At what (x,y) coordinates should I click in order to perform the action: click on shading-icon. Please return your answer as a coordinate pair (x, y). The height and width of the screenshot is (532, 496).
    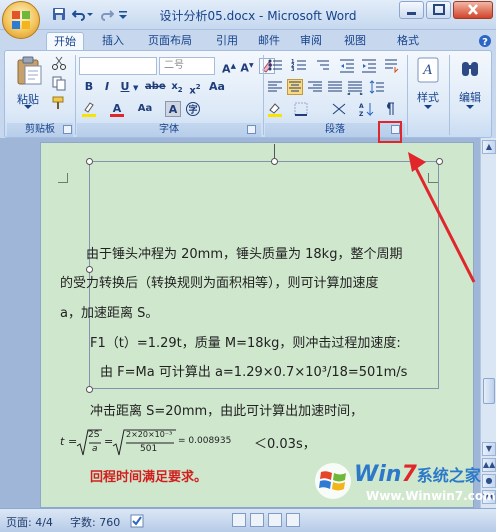
    Looking at the image, I should click on (275, 109).